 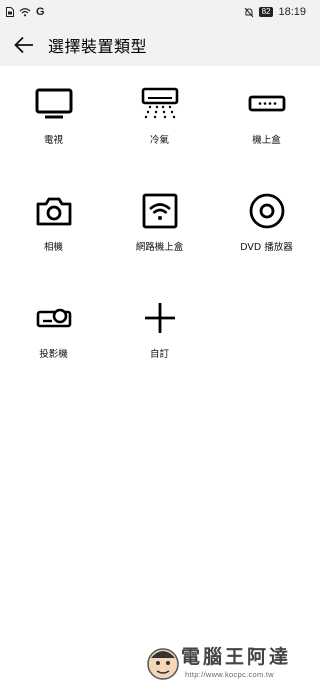 What do you see at coordinates (292, 12) in the screenshot?
I see `clock: 18:19` at bounding box center [292, 12].